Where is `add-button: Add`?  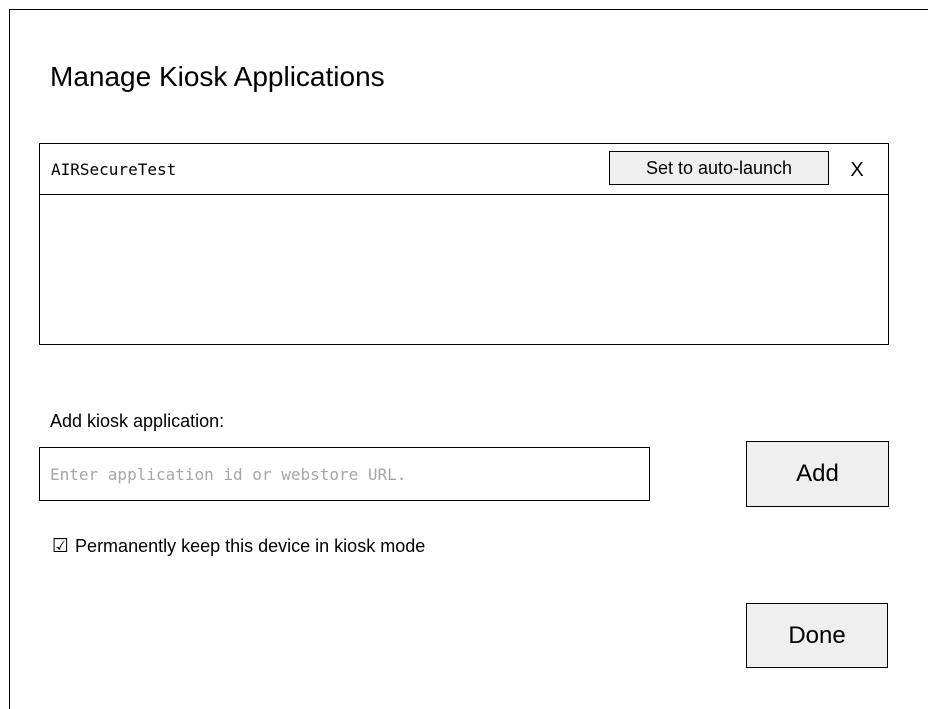 add-button: Add is located at coordinates (817, 474).